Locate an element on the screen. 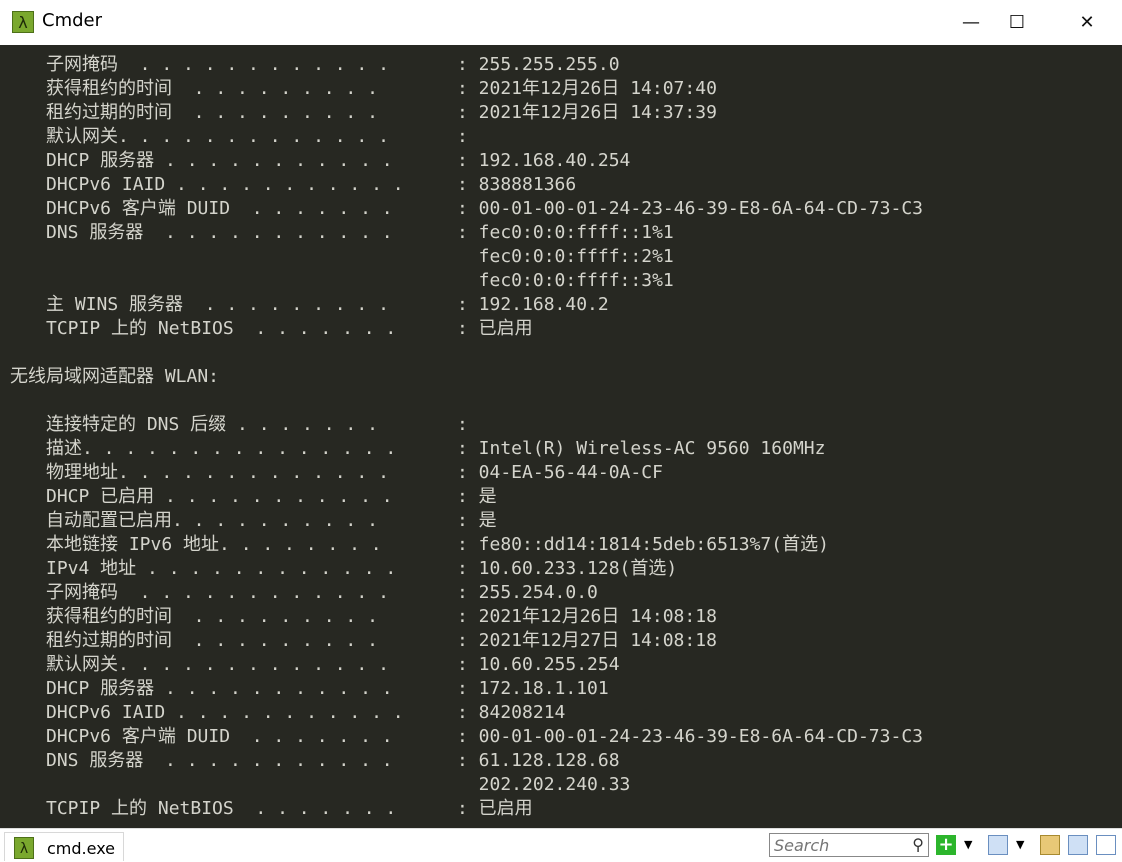  terminal-line: fec0:0:0:ffff::2%1 is located at coordinates (561, 257).